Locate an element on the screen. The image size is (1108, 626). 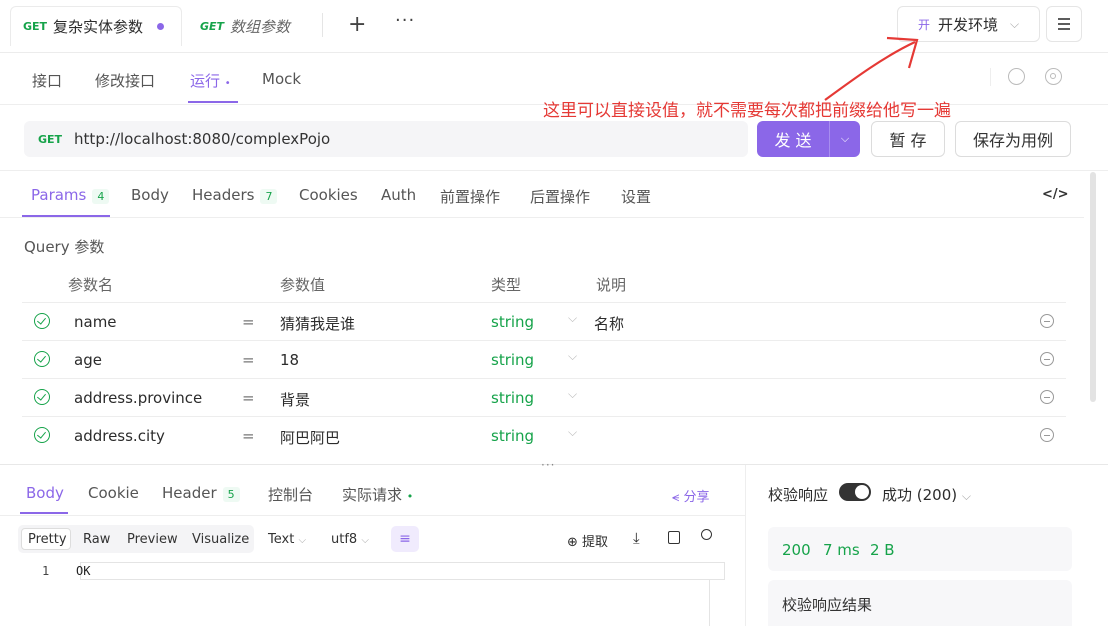
tab-console: 控制台 is located at coordinates (290, 494).